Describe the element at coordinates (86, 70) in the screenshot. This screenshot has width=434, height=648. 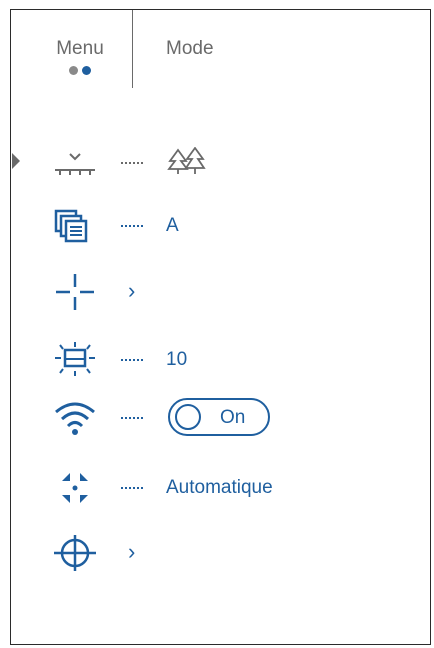
I see `page-dot-current` at that location.